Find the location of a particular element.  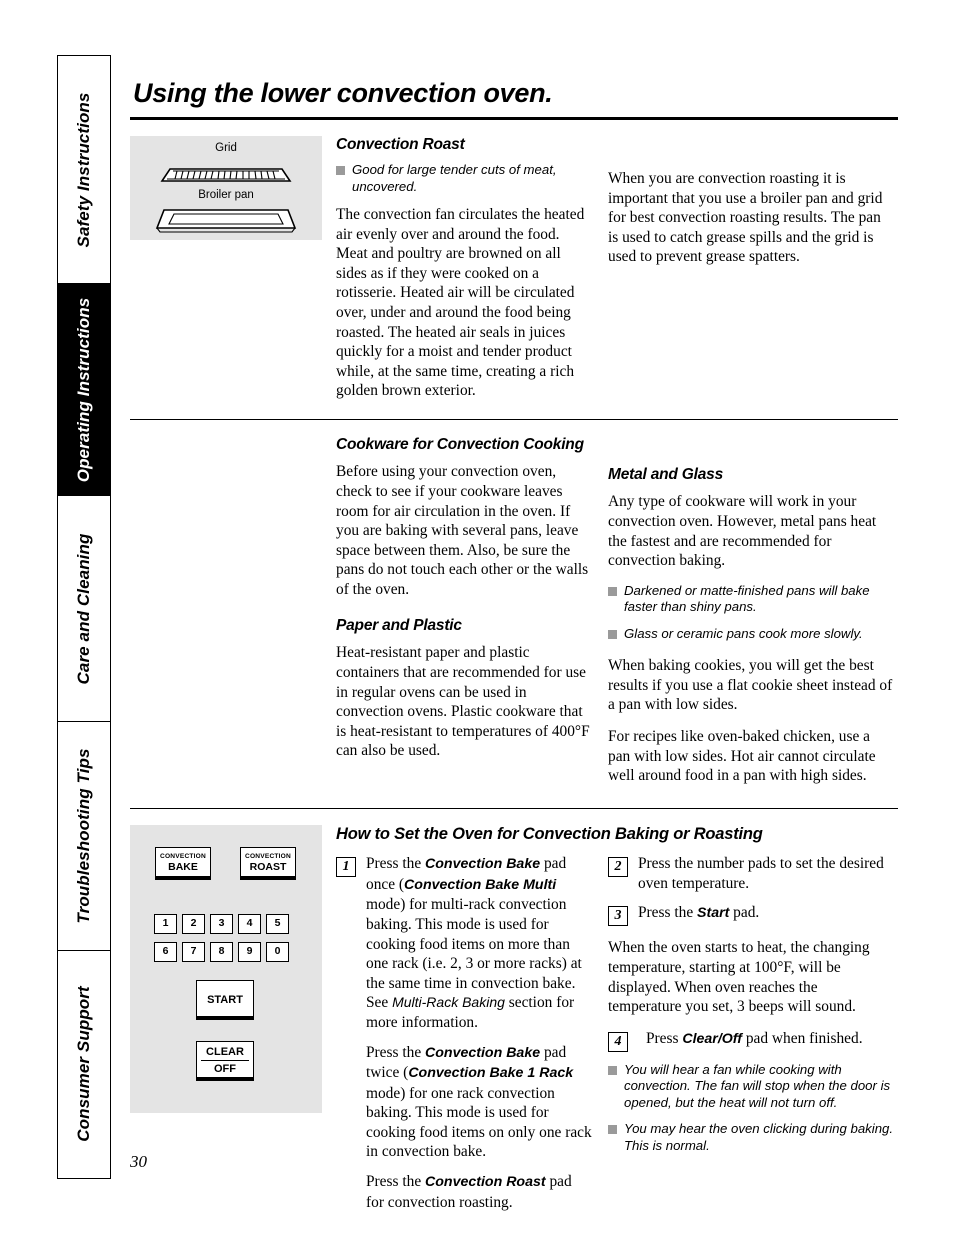

convection-bake-1-rack-ref: Convection Bake 1 Rack is located at coordinates (491, 1073).